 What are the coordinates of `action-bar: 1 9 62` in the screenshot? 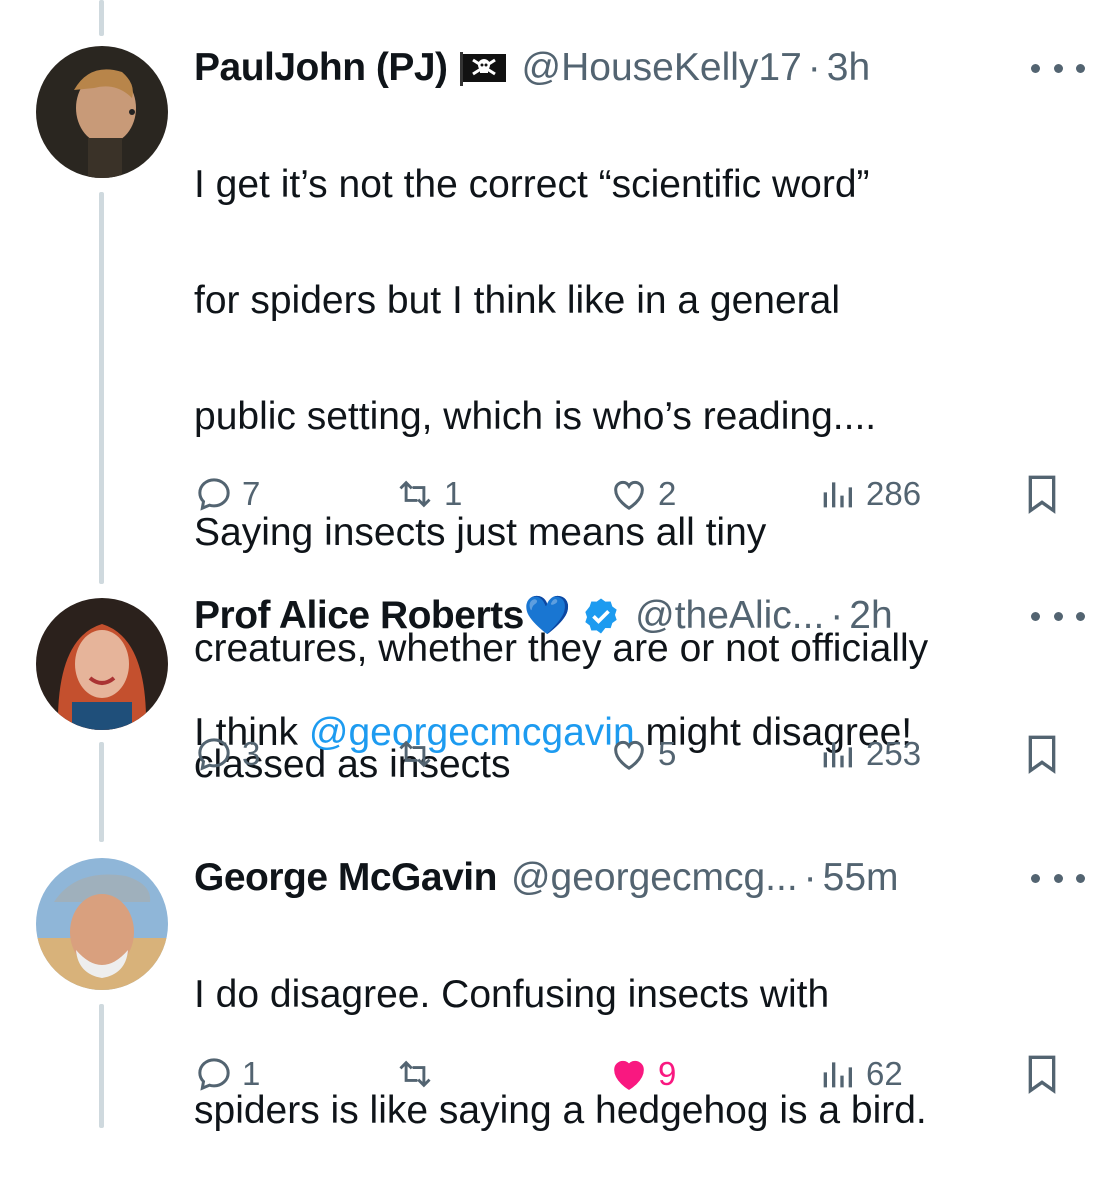 It's located at (634, 1074).